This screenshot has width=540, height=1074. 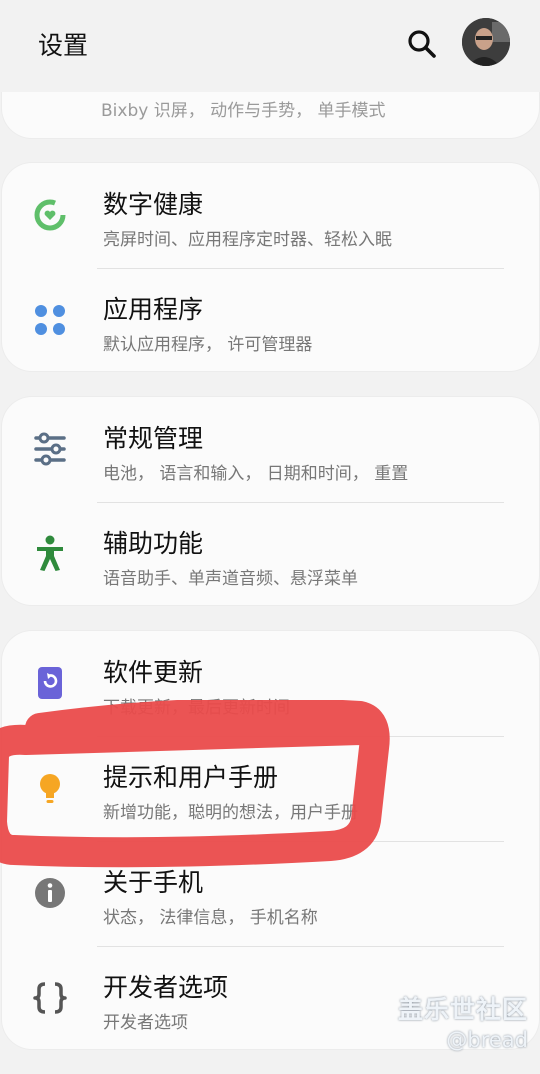 I want to click on watermark-text: 盖乐世社区, so click(x=462, y=1009).